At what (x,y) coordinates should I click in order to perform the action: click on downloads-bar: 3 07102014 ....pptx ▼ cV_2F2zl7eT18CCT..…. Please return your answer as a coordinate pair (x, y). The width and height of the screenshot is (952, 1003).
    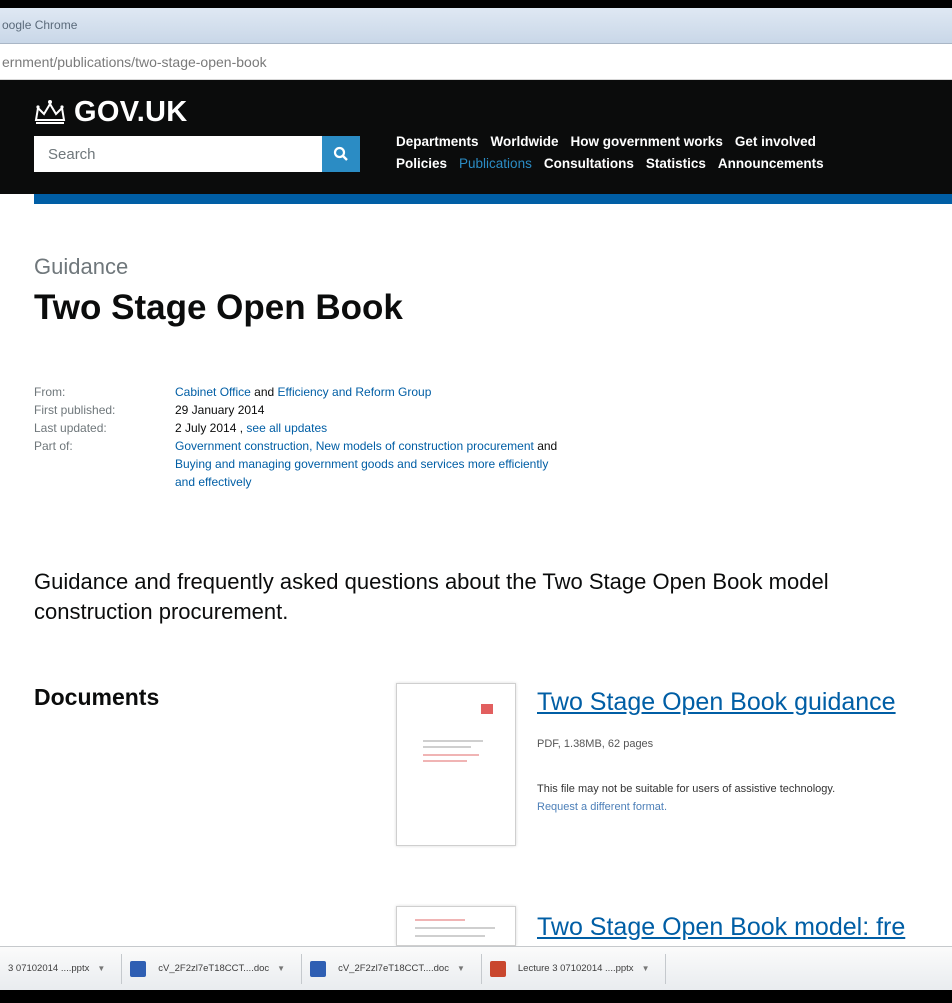
    Looking at the image, I should click on (476, 968).